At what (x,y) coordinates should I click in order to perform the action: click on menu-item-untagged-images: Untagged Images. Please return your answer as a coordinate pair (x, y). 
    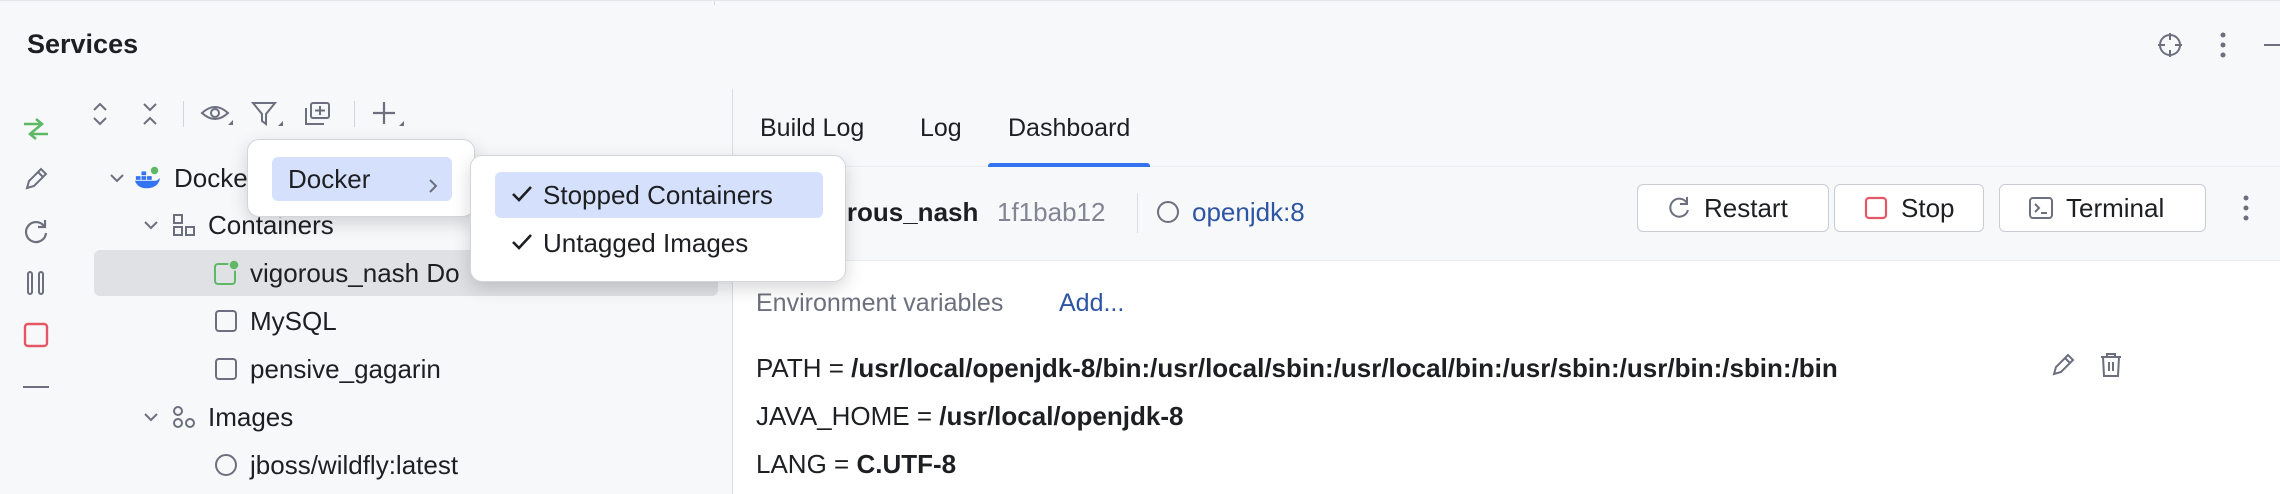
    Looking at the image, I should click on (659, 243).